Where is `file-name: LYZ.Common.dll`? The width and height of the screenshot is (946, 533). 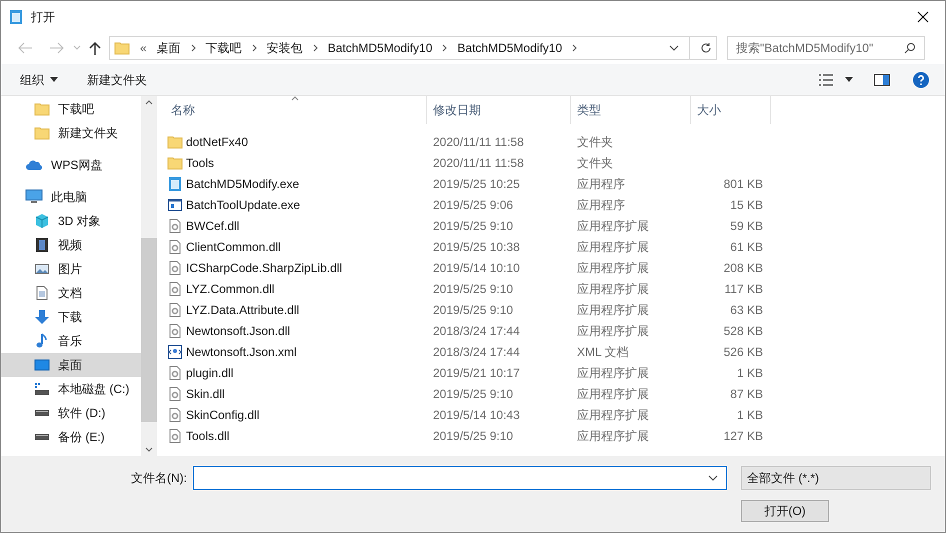 file-name: LYZ.Common.dll is located at coordinates (230, 289).